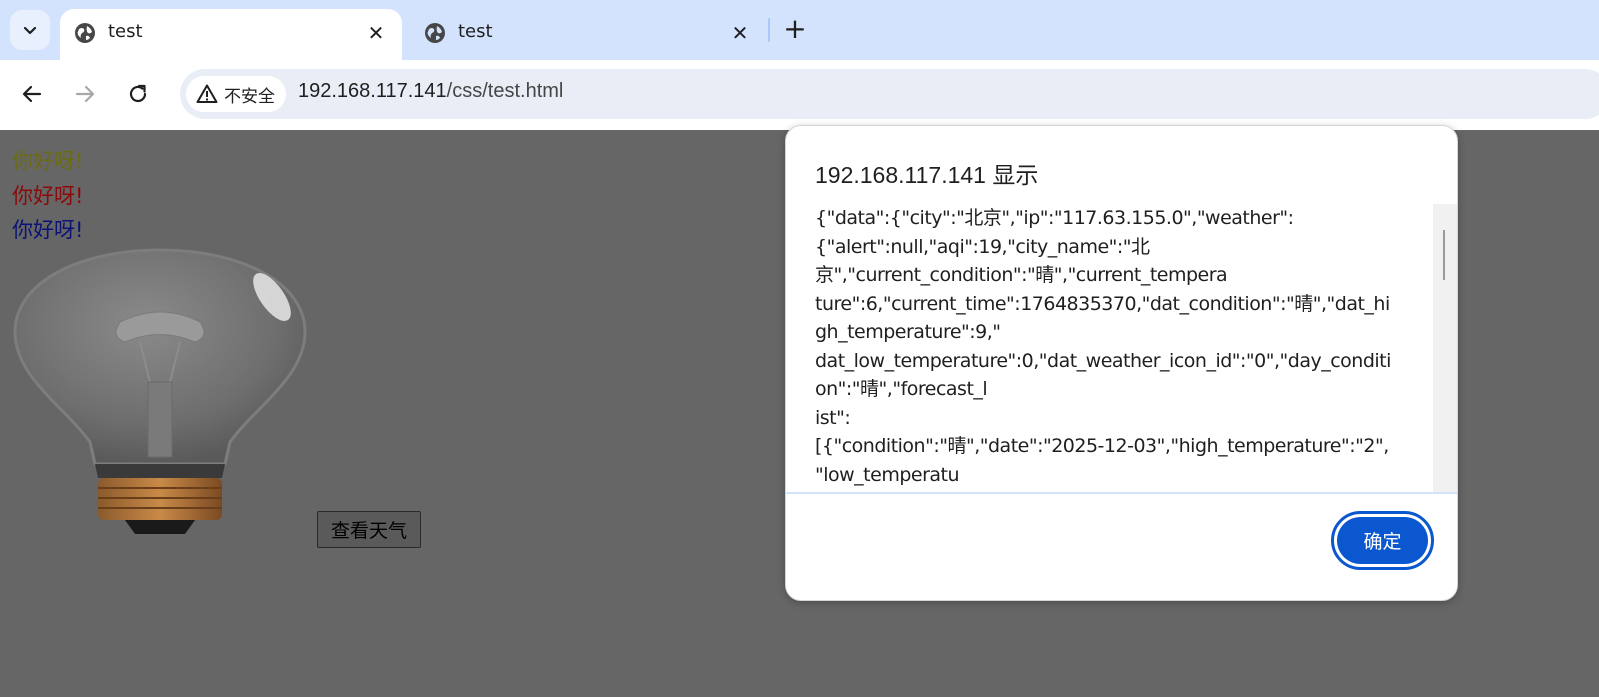  I want to click on tab-strip: test ✕ test ✕ +, so click(799, 30).